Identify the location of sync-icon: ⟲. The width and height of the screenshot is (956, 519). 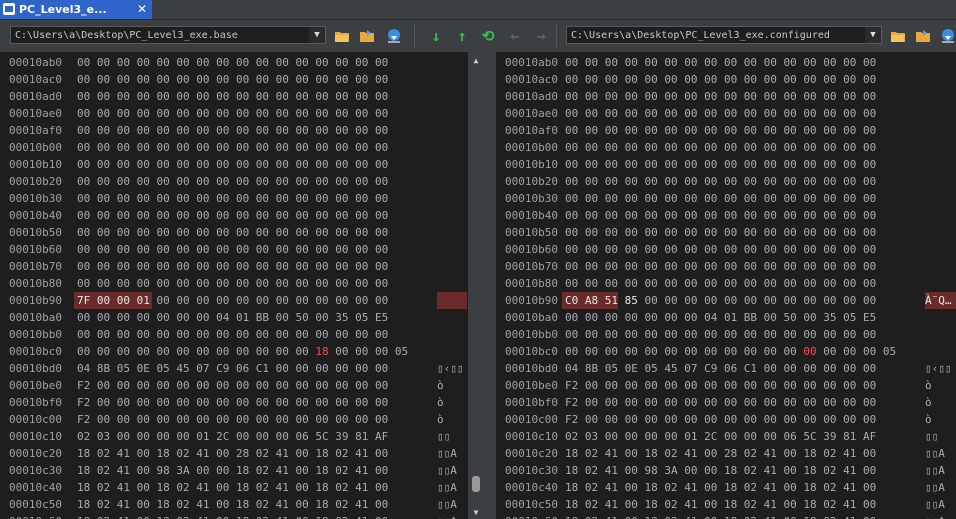
(488, 36).